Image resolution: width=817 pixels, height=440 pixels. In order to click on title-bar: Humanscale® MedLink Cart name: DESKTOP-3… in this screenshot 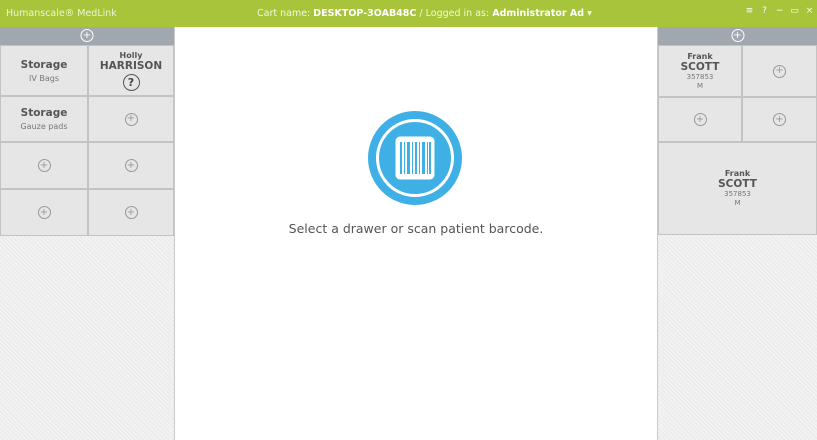, I will do `click(408, 13)`.